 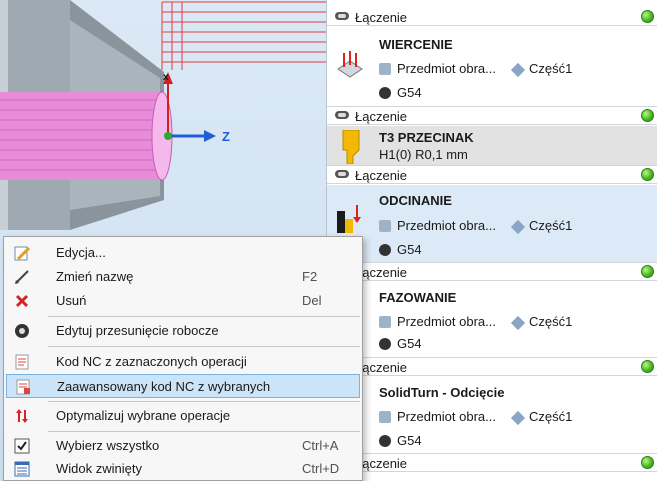 What do you see at coordinates (415, 200) in the screenshot?
I see `operation-name: ODCINANIE` at bounding box center [415, 200].